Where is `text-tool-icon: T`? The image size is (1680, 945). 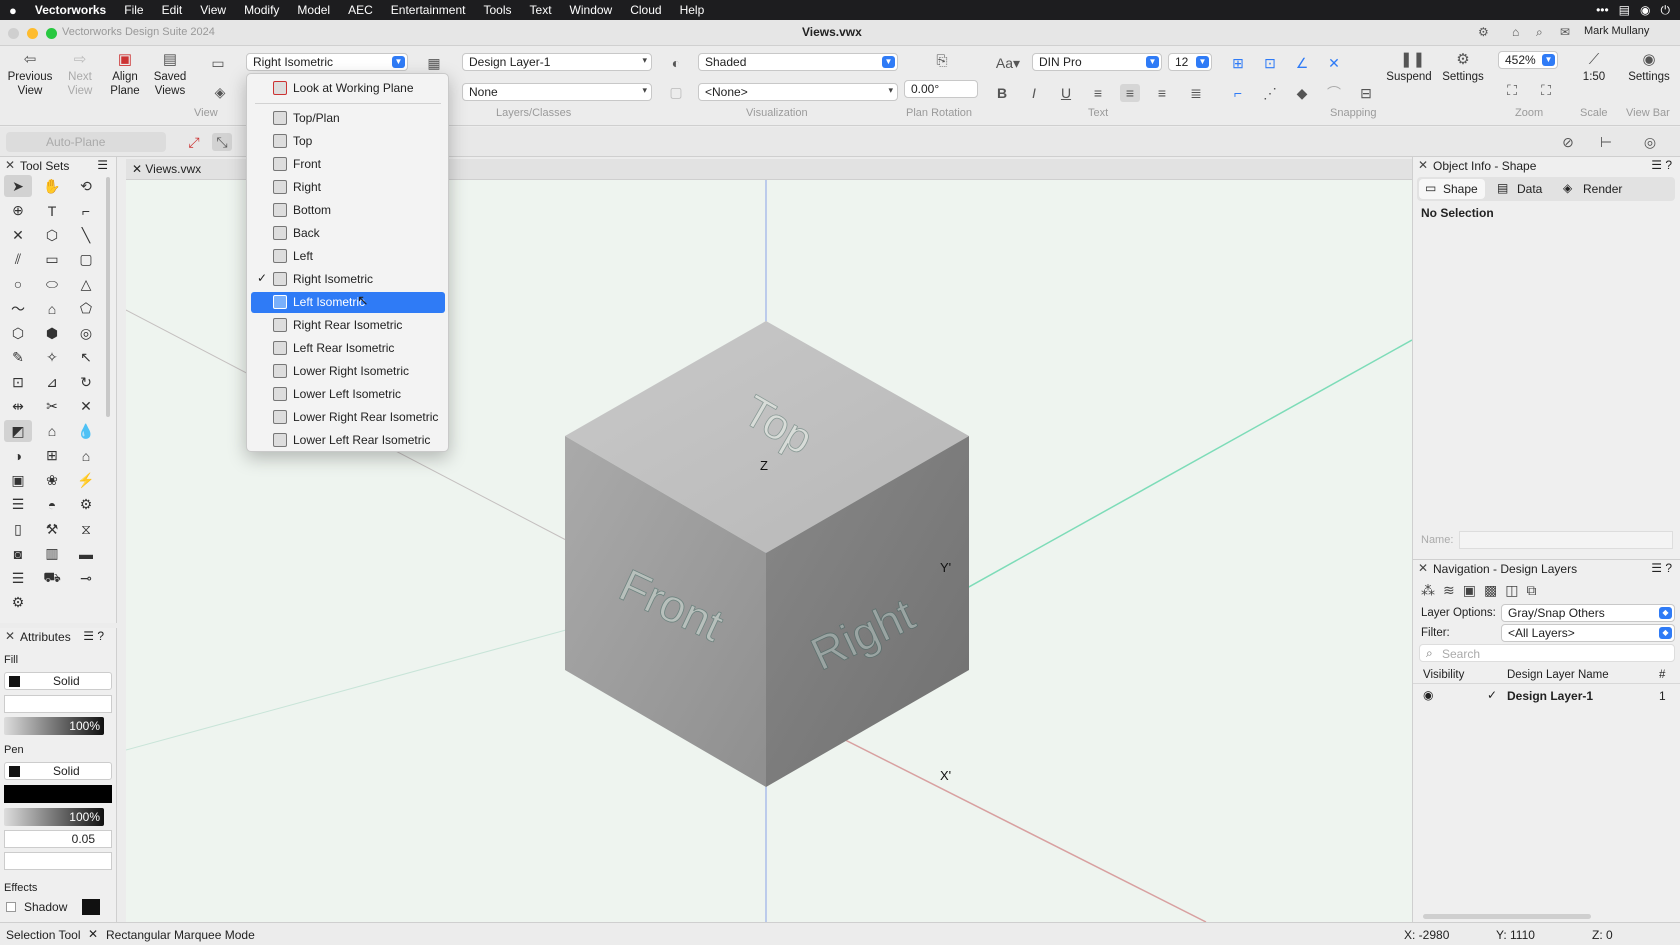 text-tool-icon: T is located at coordinates (52, 211).